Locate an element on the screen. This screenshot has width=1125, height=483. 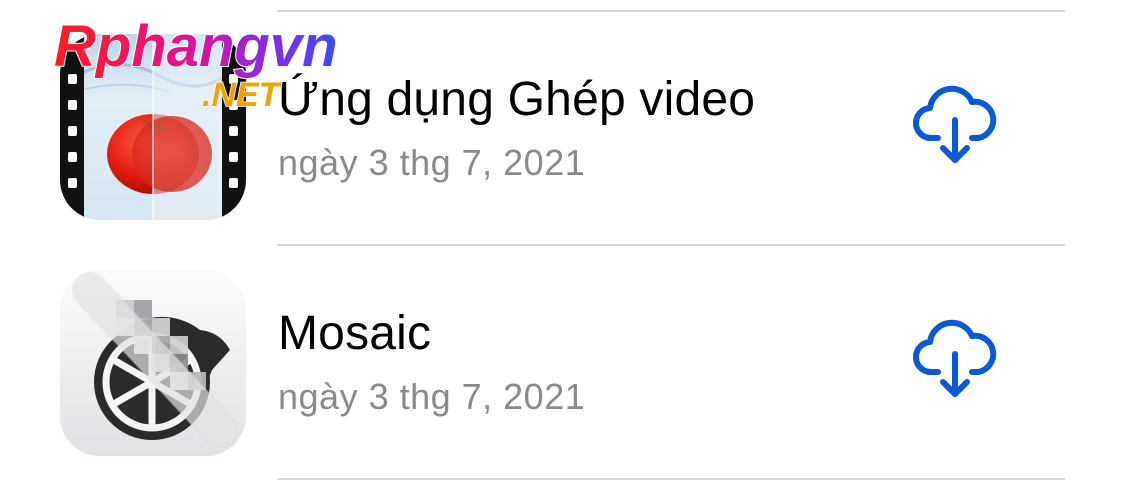
video-merge-tomato-icon is located at coordinates (153, 127).